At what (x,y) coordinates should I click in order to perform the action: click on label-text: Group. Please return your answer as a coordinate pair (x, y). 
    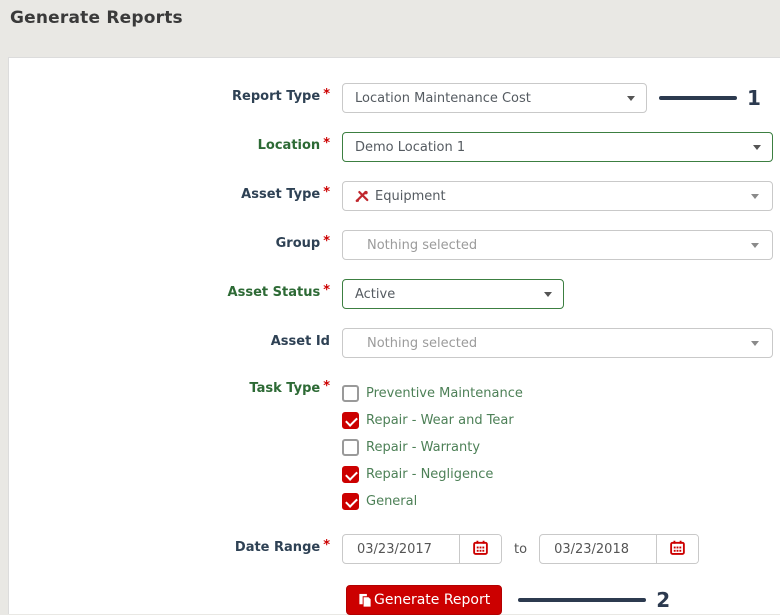
    Looking at the image, I should click on (298, 243).